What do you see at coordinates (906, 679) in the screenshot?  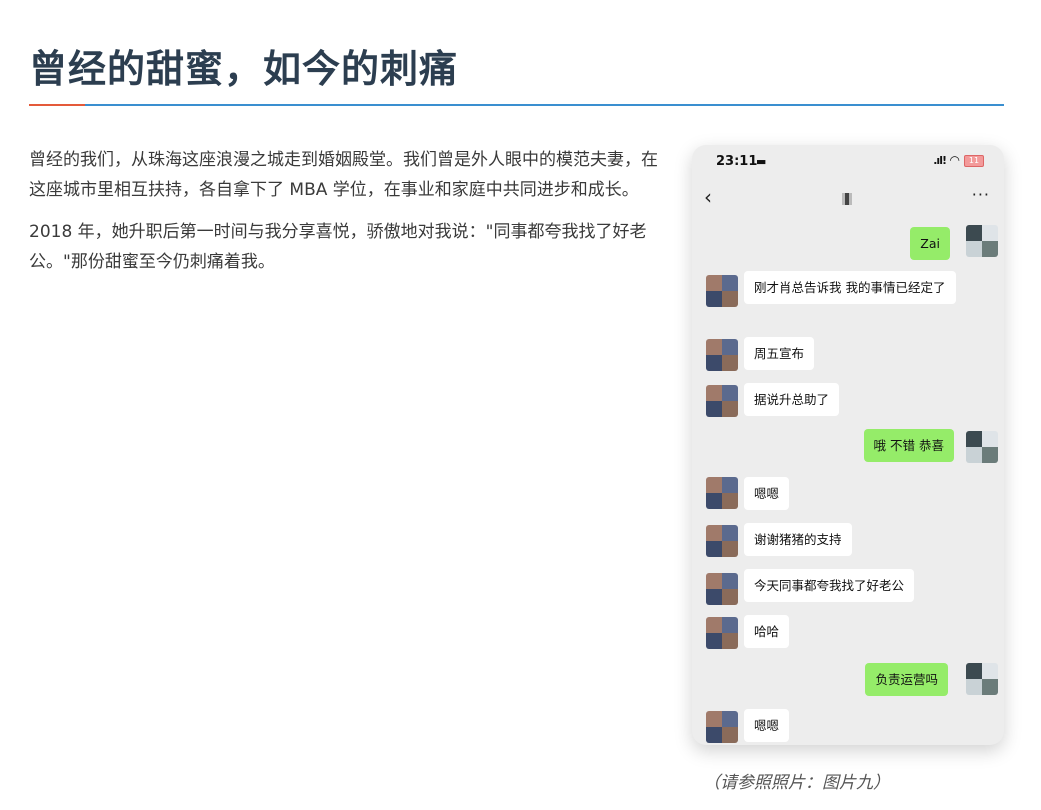 I see `message-bubble-out: 负责运营吗` at bounding box center [906, 679].